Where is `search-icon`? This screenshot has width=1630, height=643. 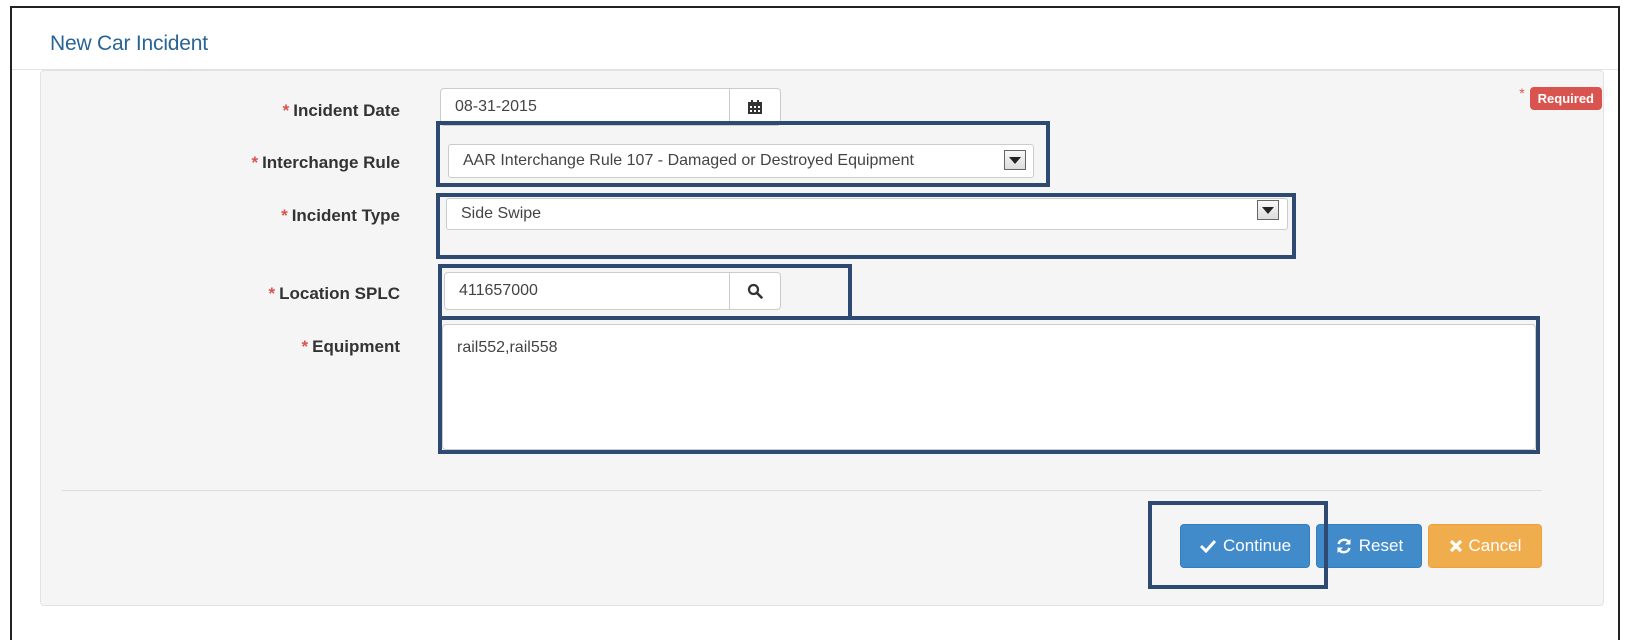
search-icon is located at coordinates (755, 291).